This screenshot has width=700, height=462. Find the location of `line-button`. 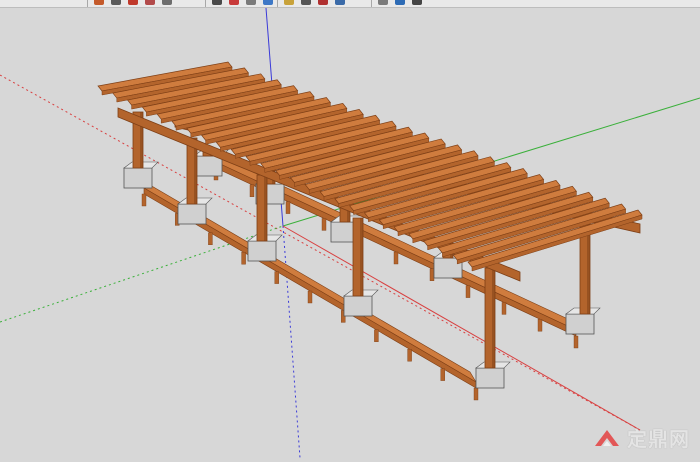

line-button is located at coordinates (116, 3).